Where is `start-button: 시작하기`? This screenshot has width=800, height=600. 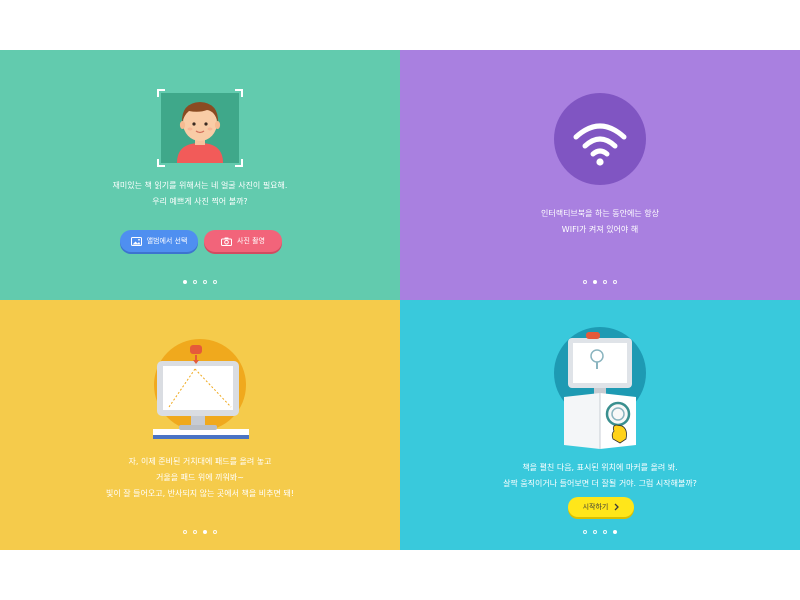
start-button: 시작하기 is located at coordinates (601, 507).